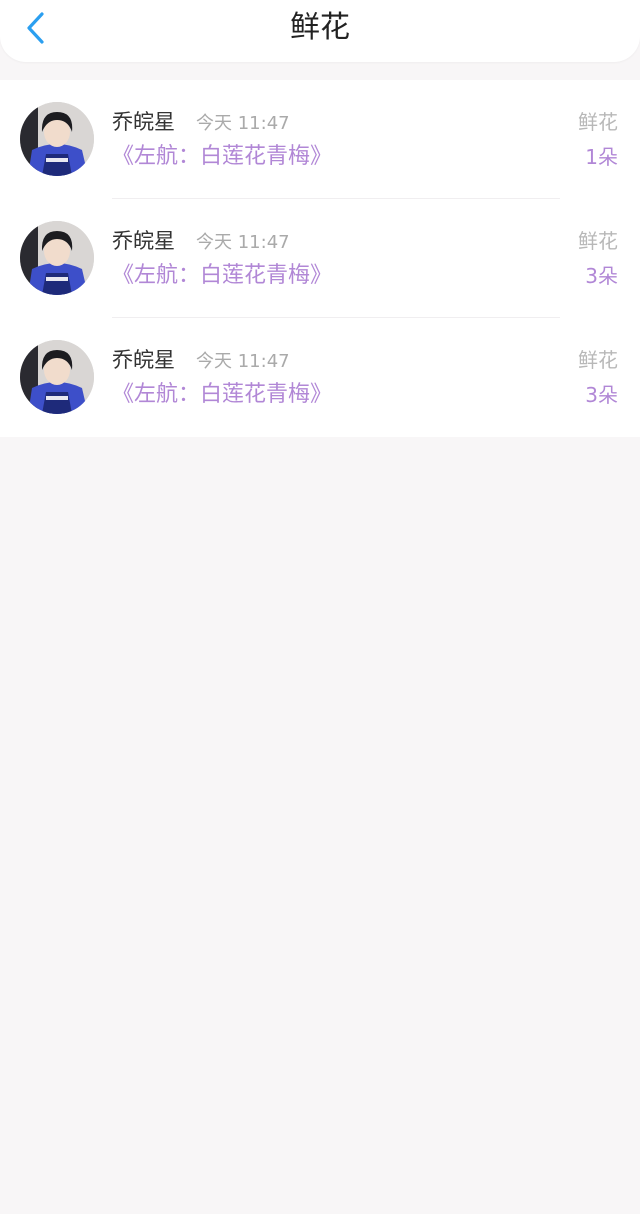 Image resolution: width=640 pixels, height=1214 pixels. Describe the element at coordinates (320, 139) in the screenshot. I see `list-item: 乔皖星 今天 11:47 《左航：白莲花青梅》 鲜花 1朵` at that location.